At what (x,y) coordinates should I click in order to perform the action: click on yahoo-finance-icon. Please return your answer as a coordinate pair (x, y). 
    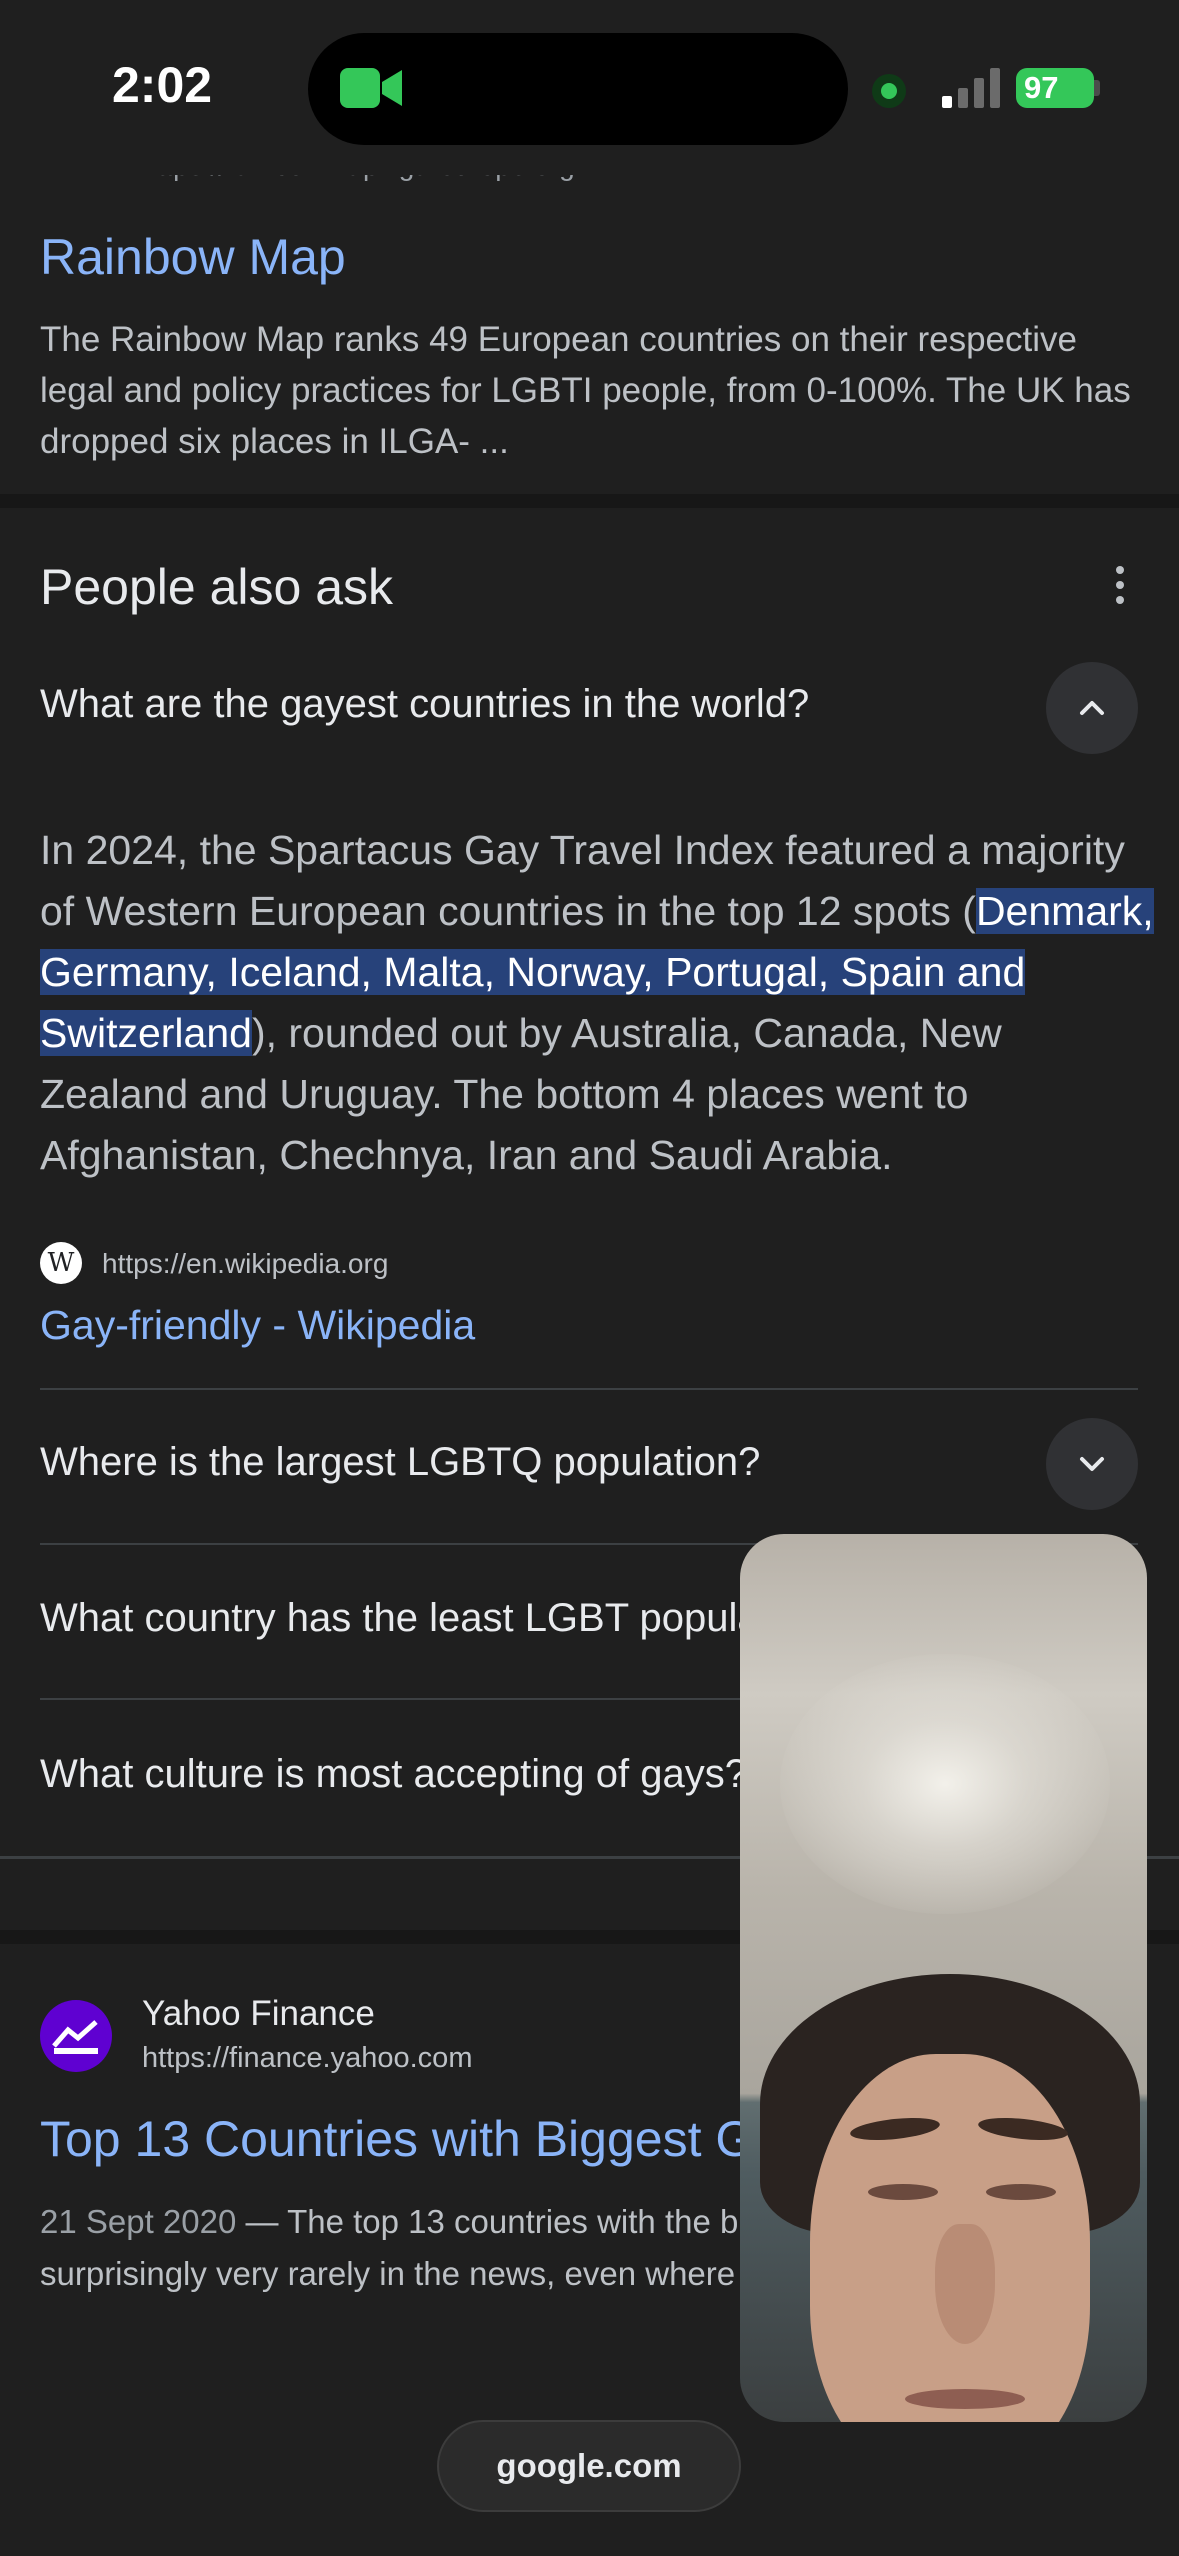
    Looking at the image, I should click on (76, 2036).